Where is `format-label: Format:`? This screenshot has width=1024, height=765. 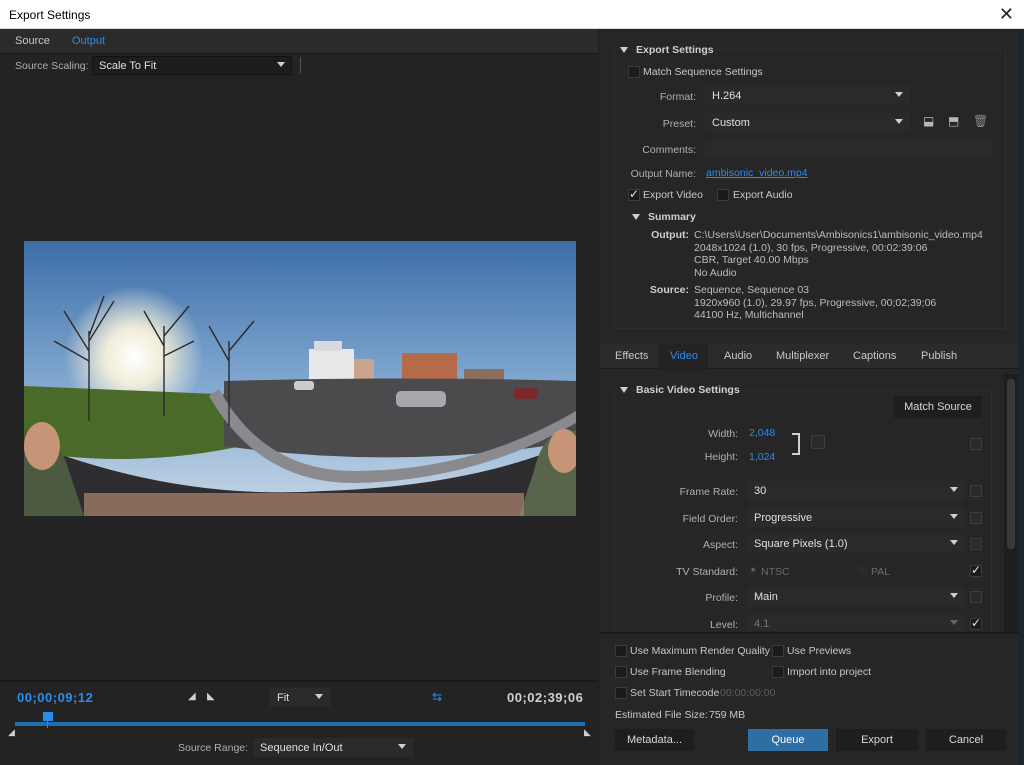 format-label: Format: is located at coordinates (677, 97).